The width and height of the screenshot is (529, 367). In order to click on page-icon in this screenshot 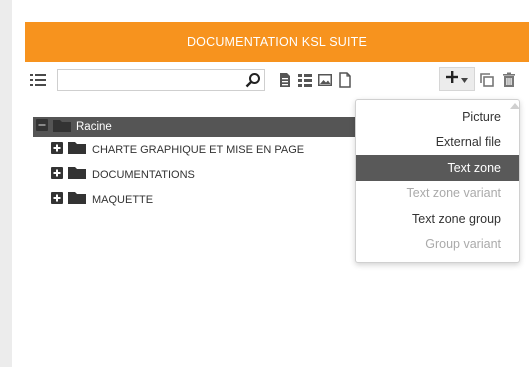, I will do `click(345, 80)`.